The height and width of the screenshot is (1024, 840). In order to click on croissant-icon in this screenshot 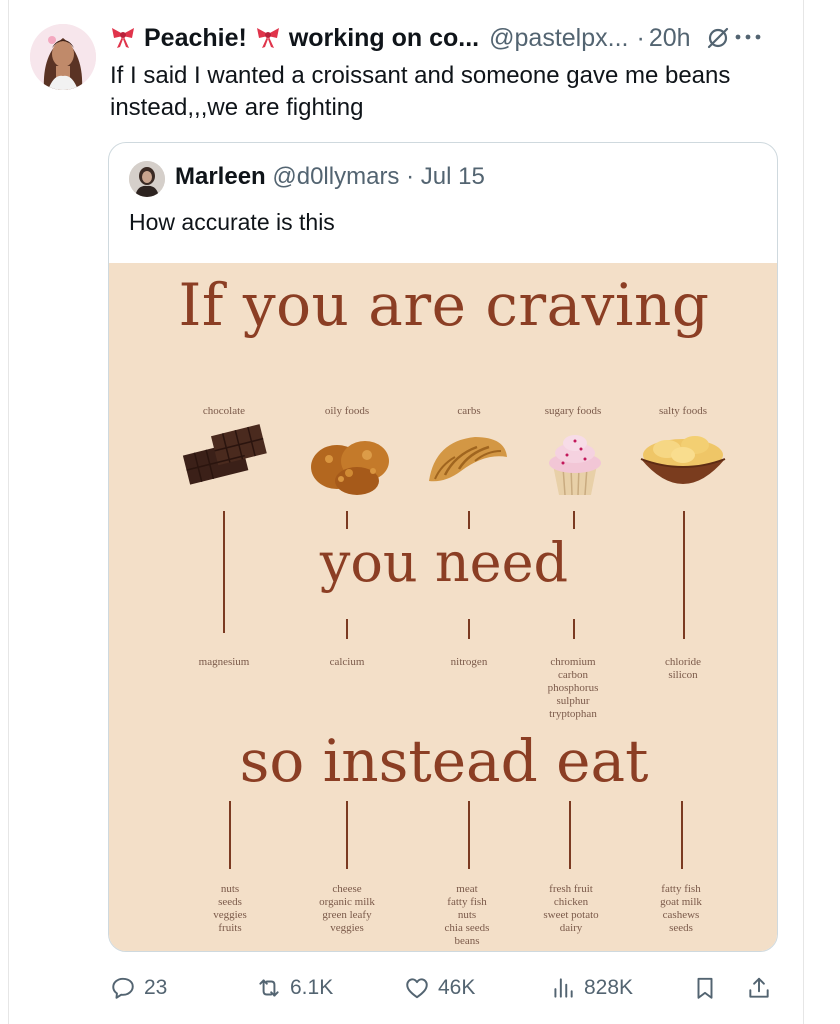, I will do `click(468, 461)`.